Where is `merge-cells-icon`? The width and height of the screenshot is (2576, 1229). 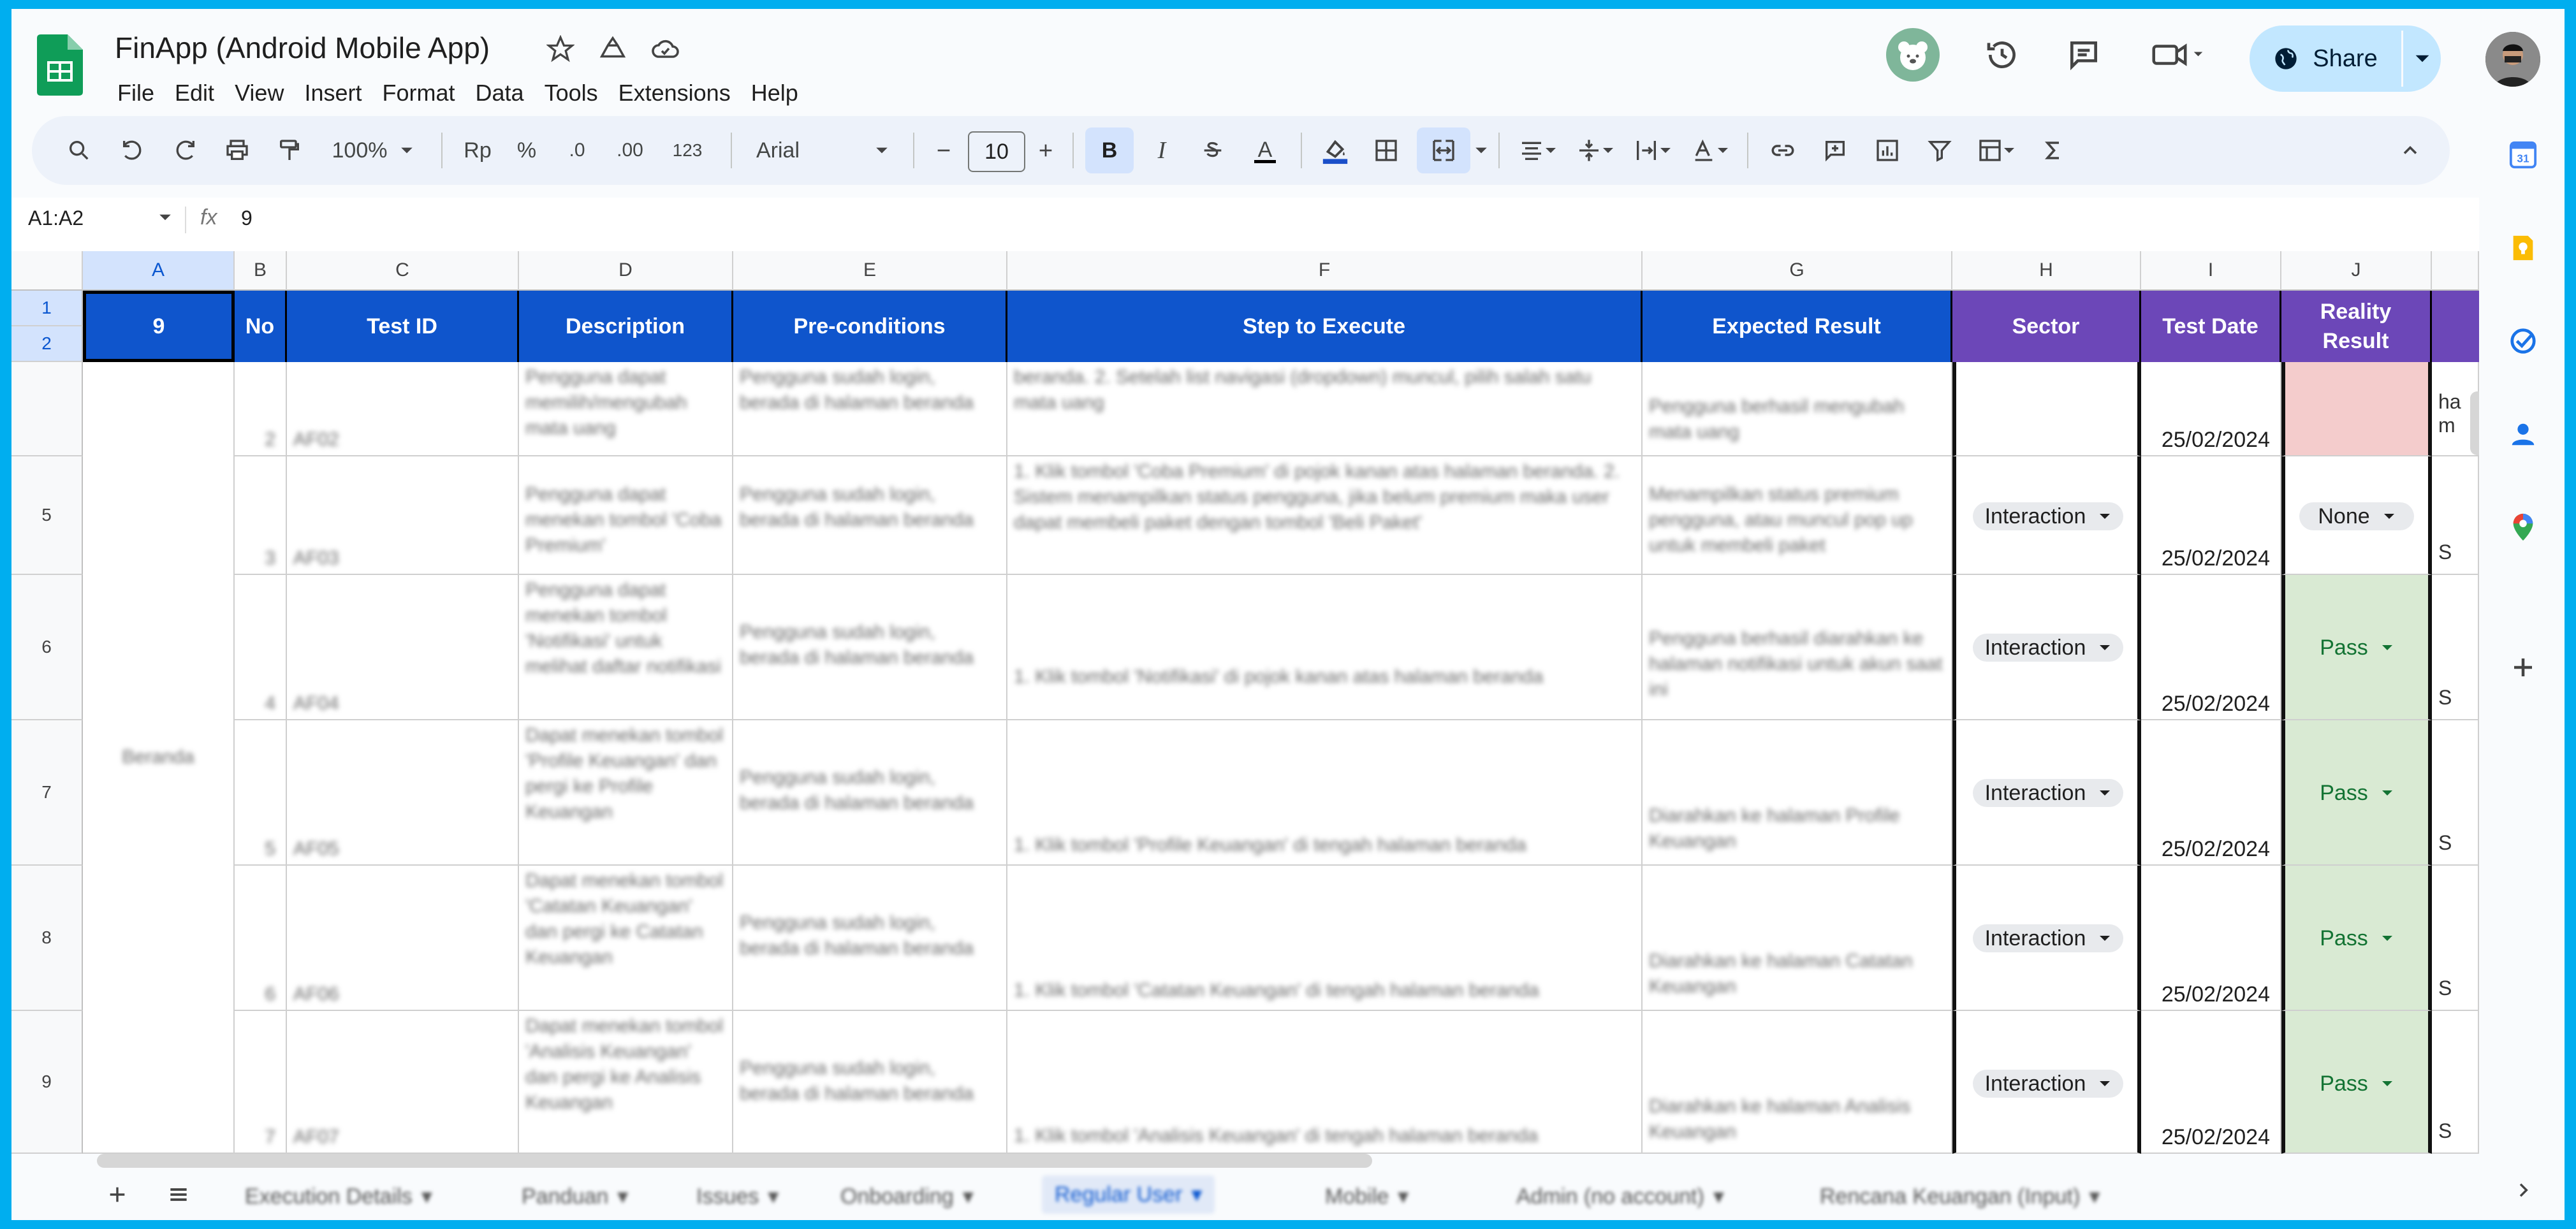
merge-cells-icon is located at coordinates (1443, 150).